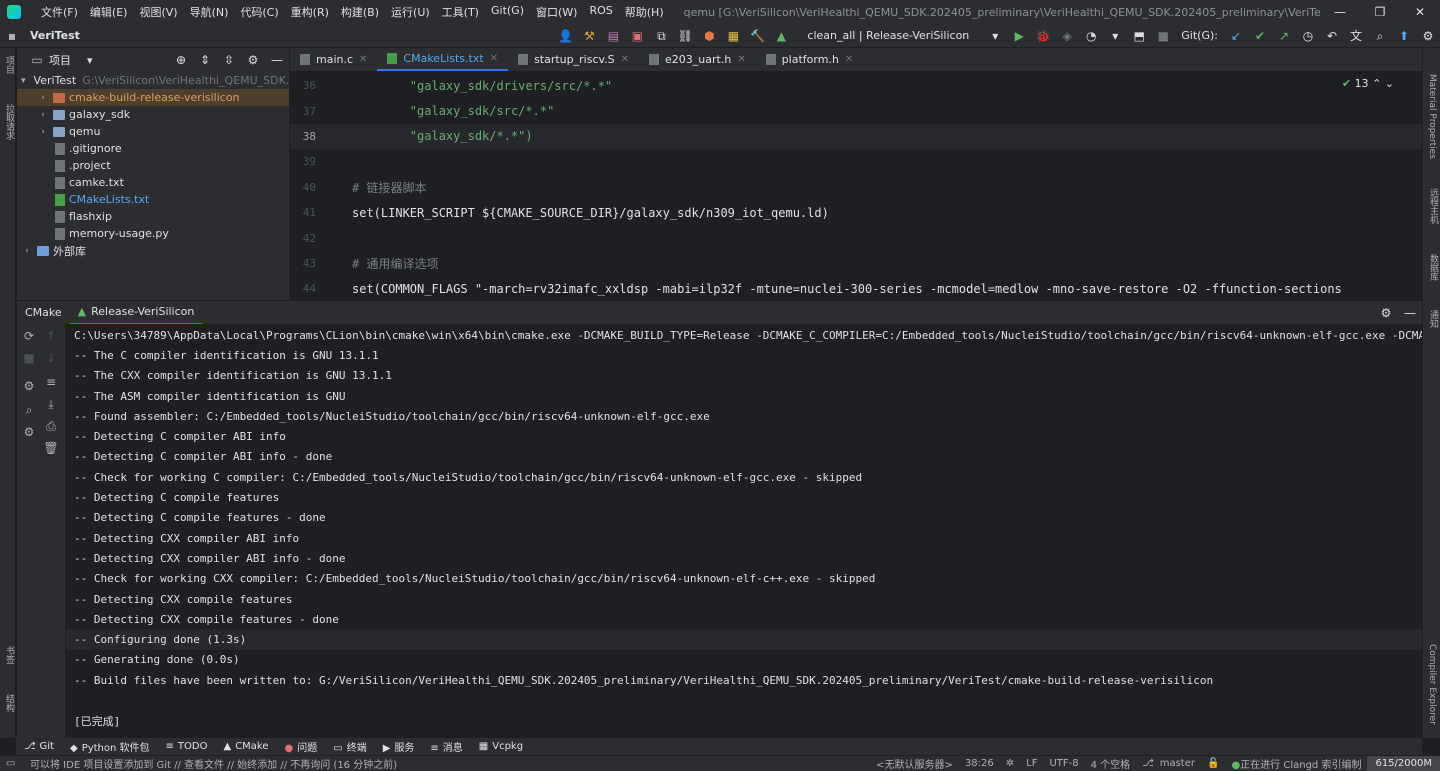 The width and height of the screenshot is (1440, 771). Describe the element at coordinates (29, 432) in the screenshot. I see `gear-icon: ⚙` at that location.